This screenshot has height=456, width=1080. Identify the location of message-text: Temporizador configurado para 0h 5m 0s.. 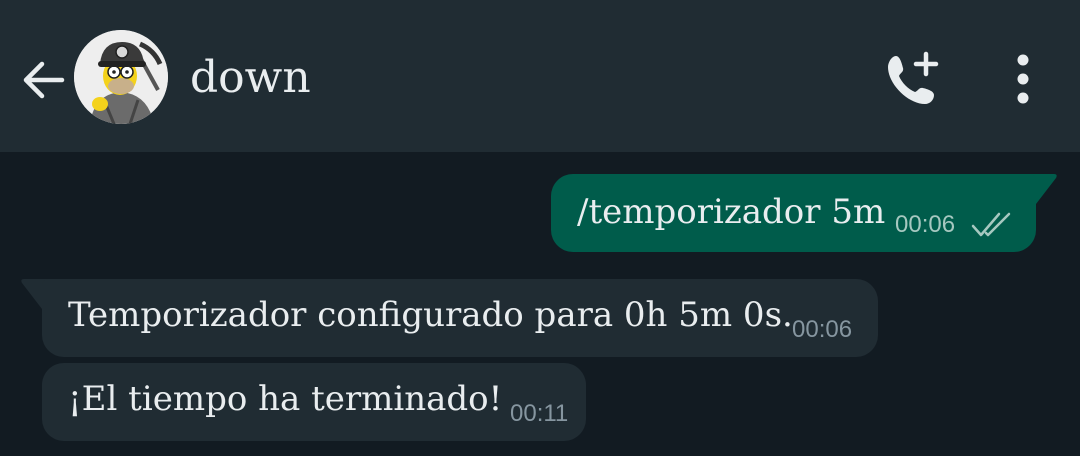
(430, 315).